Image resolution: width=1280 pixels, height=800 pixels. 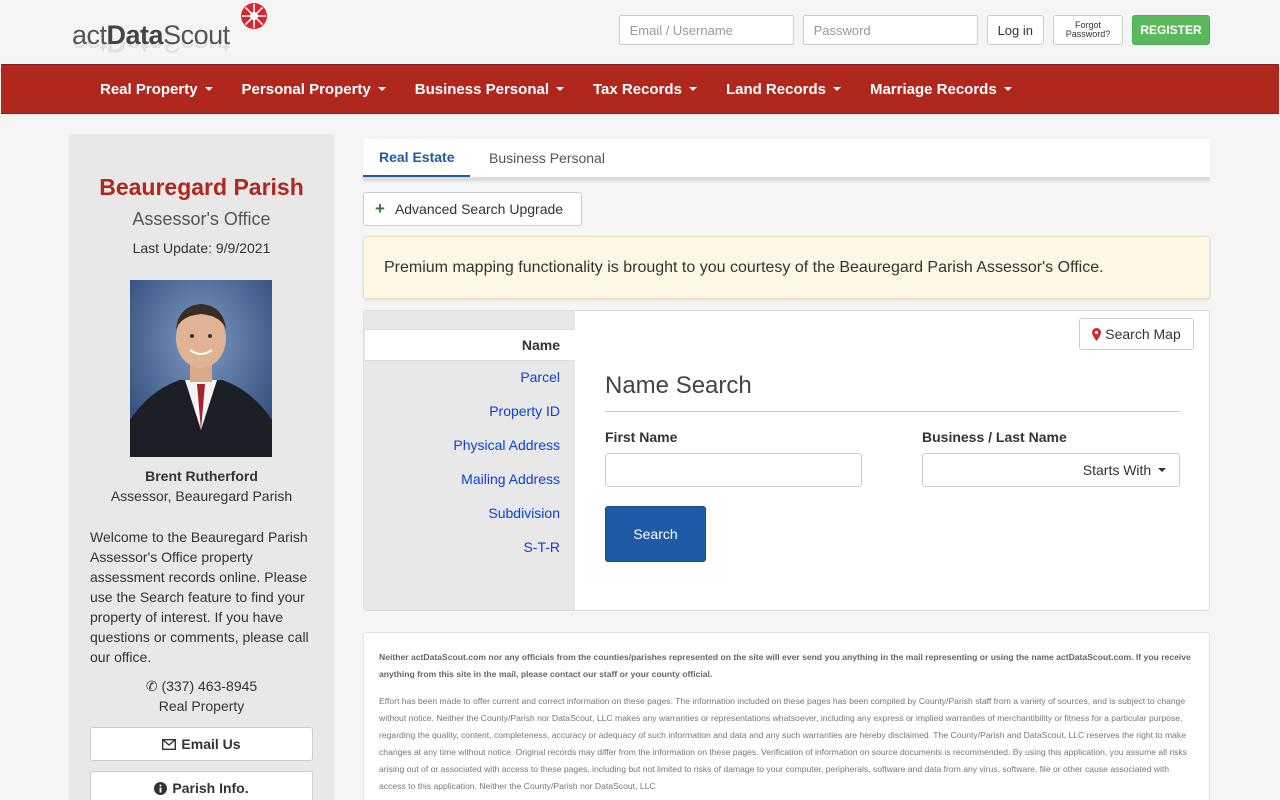 I want to click on nav-marriage-records: Marriage Records, so click(x=941, y=89).